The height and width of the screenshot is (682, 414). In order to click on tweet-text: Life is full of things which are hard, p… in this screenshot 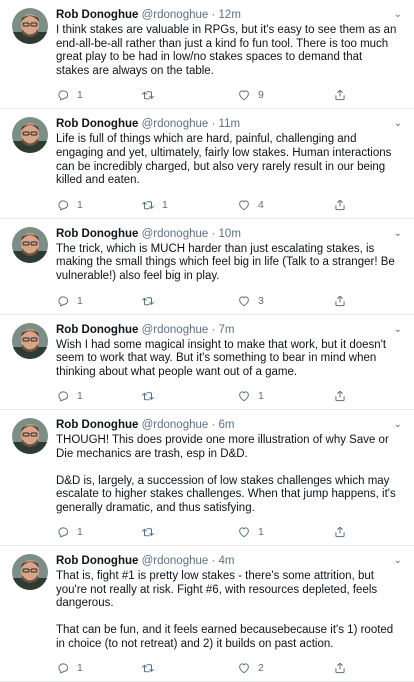, I will do `click(227, 160)`.